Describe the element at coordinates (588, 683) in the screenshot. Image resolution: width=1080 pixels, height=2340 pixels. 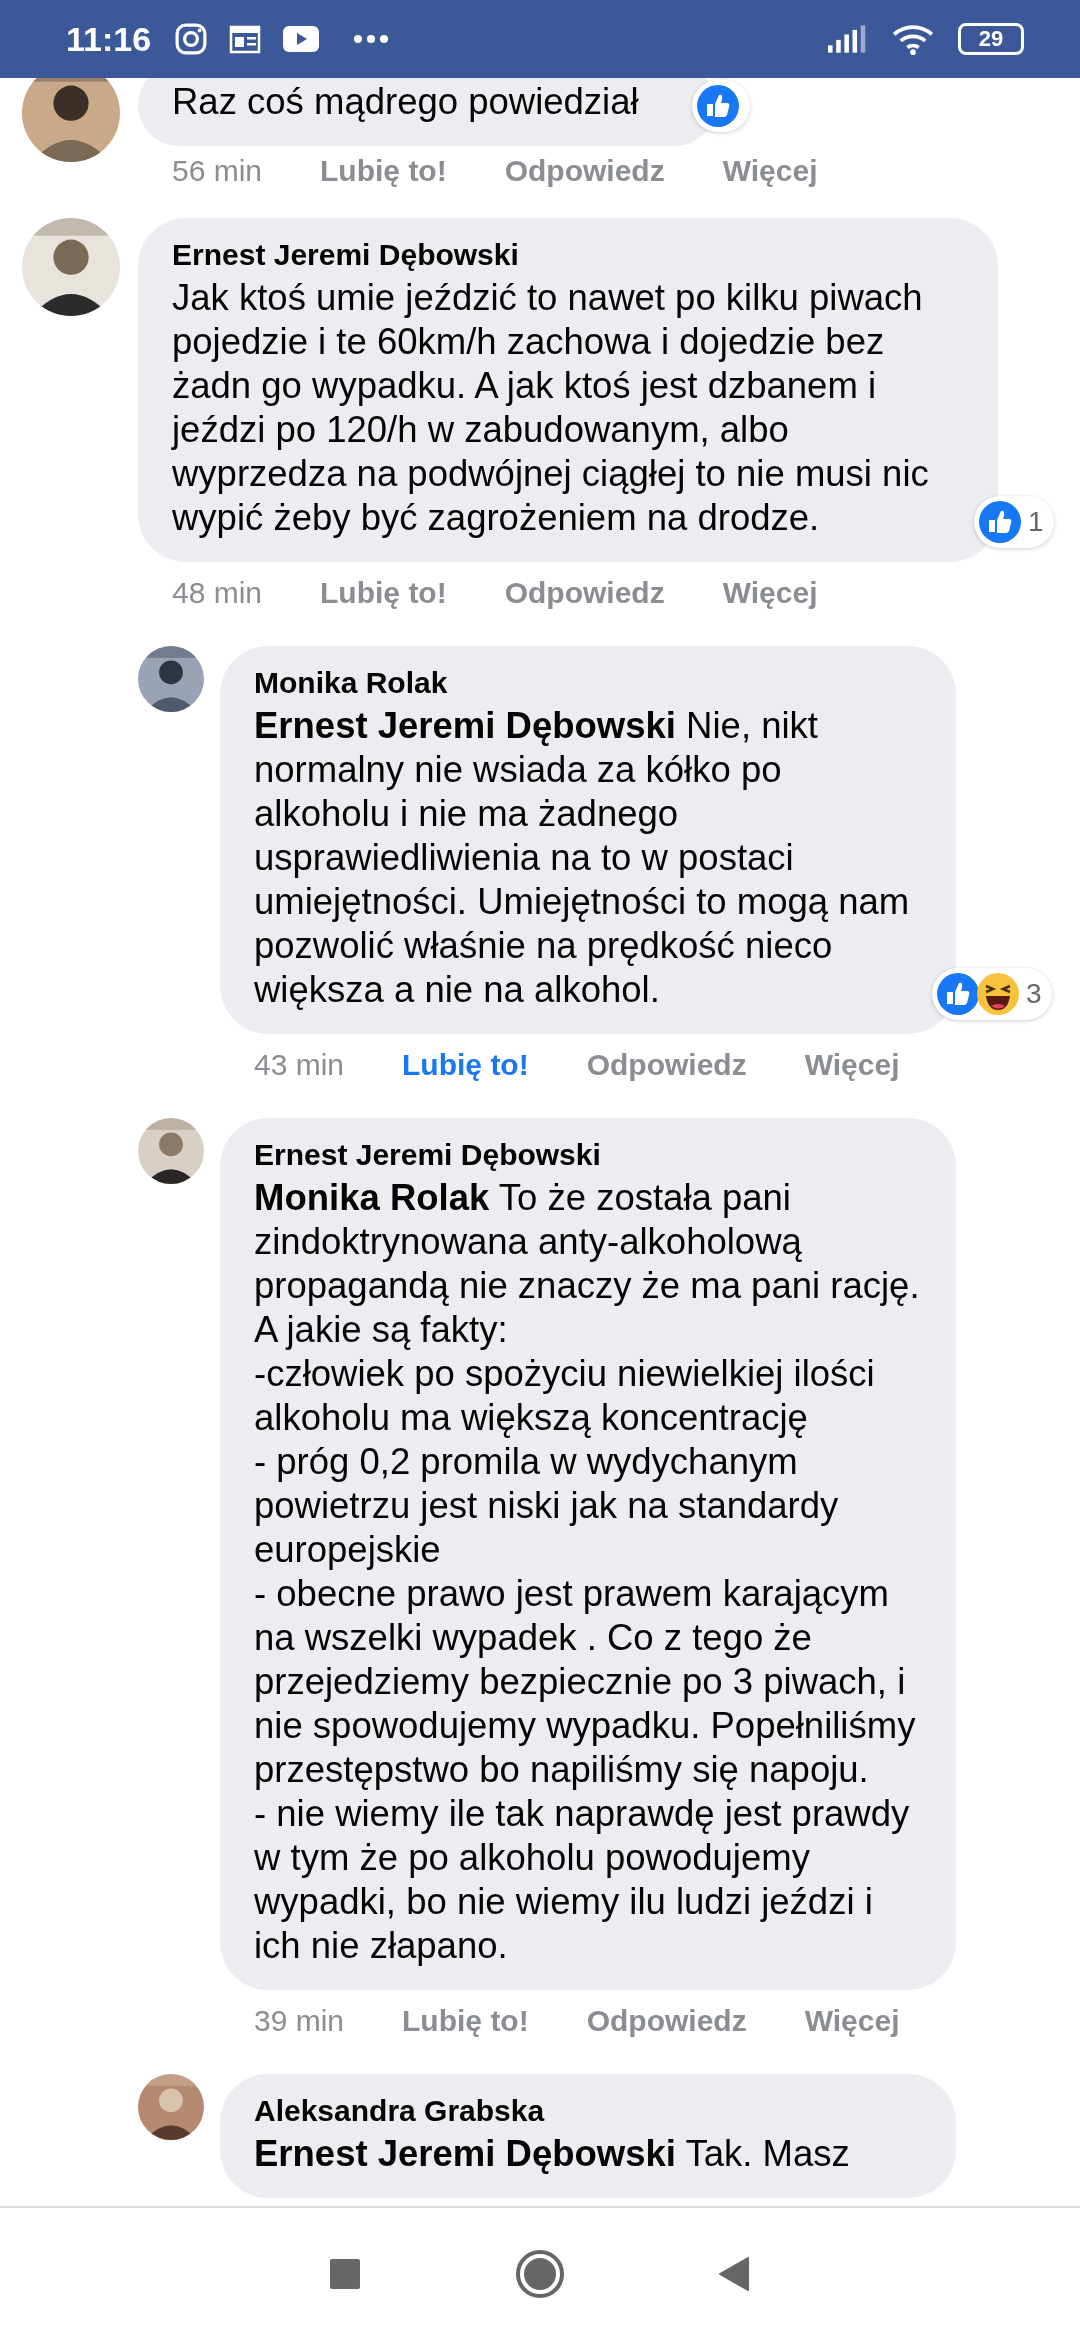
I see `author-name: Monika Rolak` at that location.